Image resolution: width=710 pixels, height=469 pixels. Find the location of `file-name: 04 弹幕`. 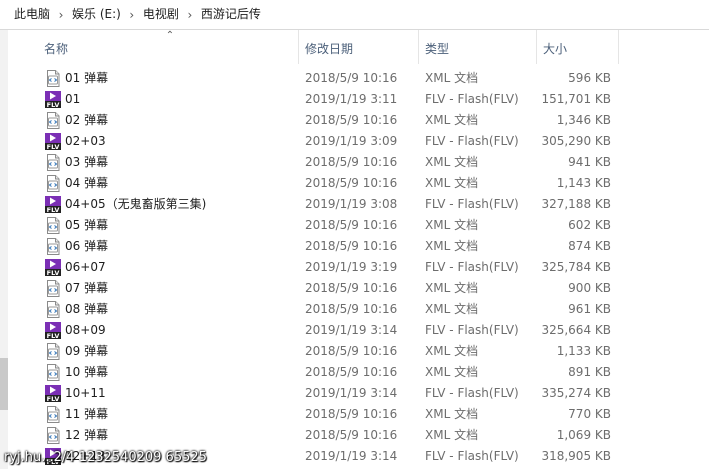

file-name: 04 弹幕 is located at coordinates (87, 183).